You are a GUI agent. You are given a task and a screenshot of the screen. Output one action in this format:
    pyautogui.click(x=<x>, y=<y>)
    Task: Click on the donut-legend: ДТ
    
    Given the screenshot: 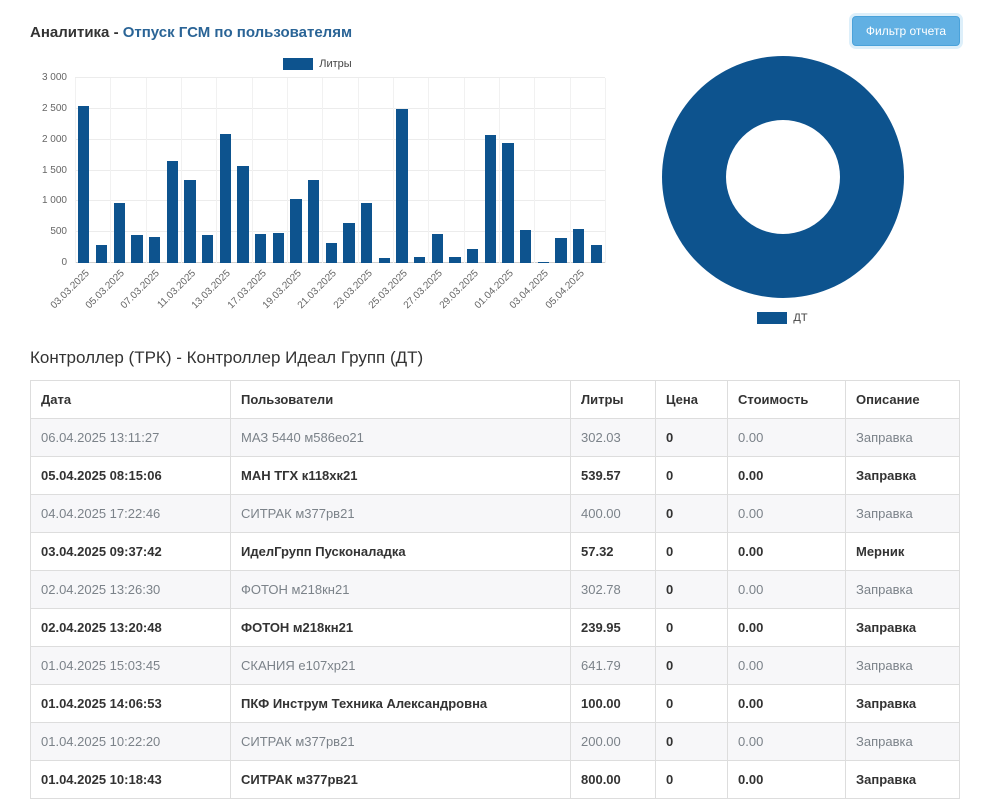 What is the action you would take?
    pyautogui.click(x=782, y=318)
    